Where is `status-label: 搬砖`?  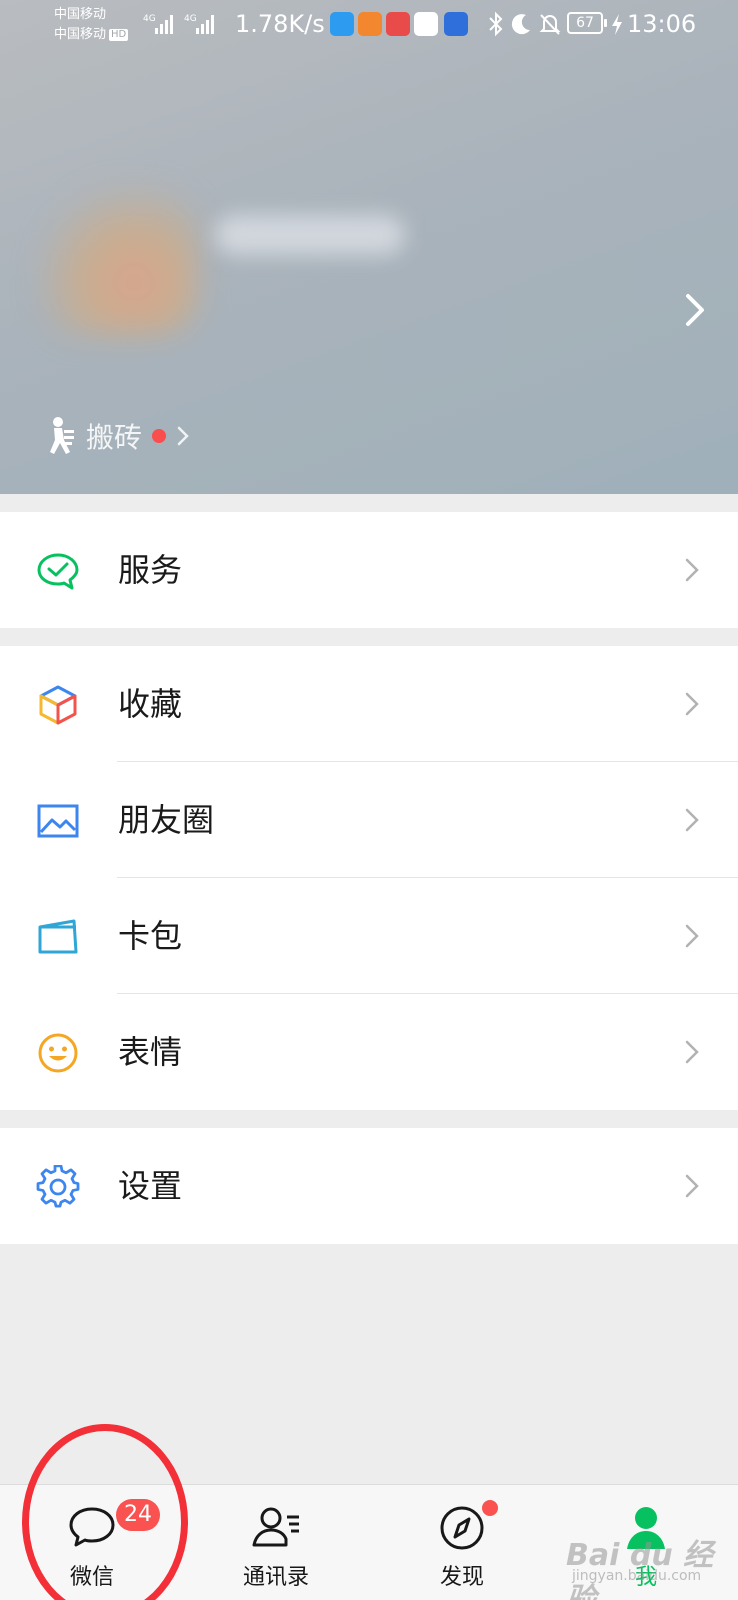 status-label: 搬砖 is located at coordinates (114, 437).